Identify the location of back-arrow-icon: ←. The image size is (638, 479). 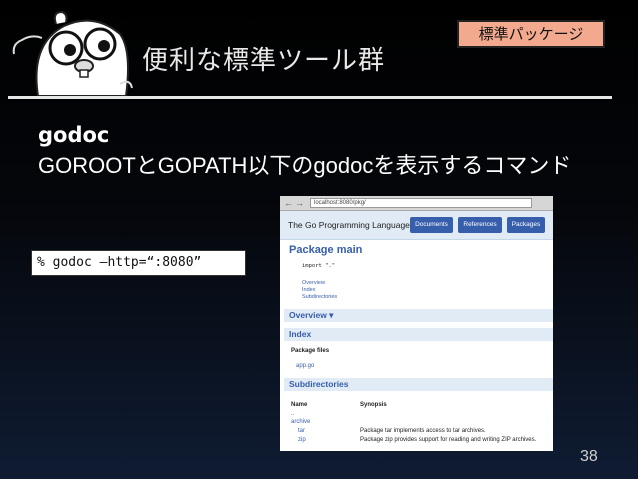
(288, 203).